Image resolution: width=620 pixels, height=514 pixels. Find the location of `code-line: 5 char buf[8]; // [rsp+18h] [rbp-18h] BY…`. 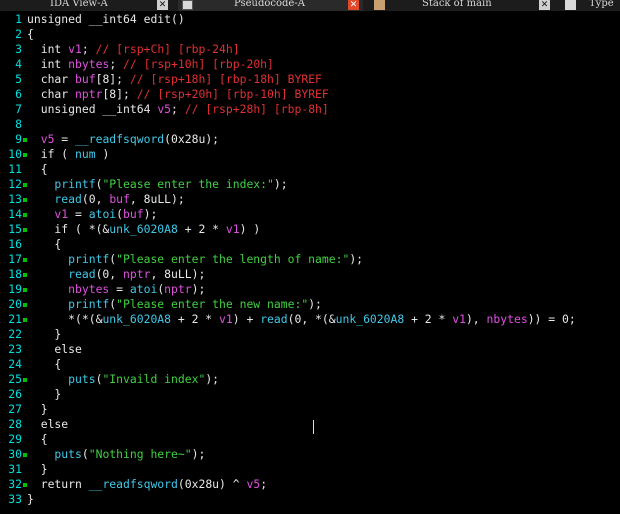

code-line: 5 char buf[8]; // [rsp+18h] [rbp-18h] BY… is located at coordinates (310, 79).